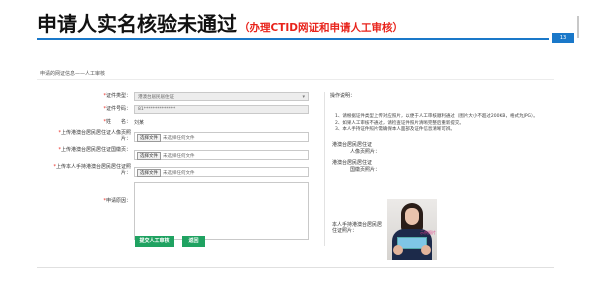  I want to click on name-value: 刘某, so click(139, 123).